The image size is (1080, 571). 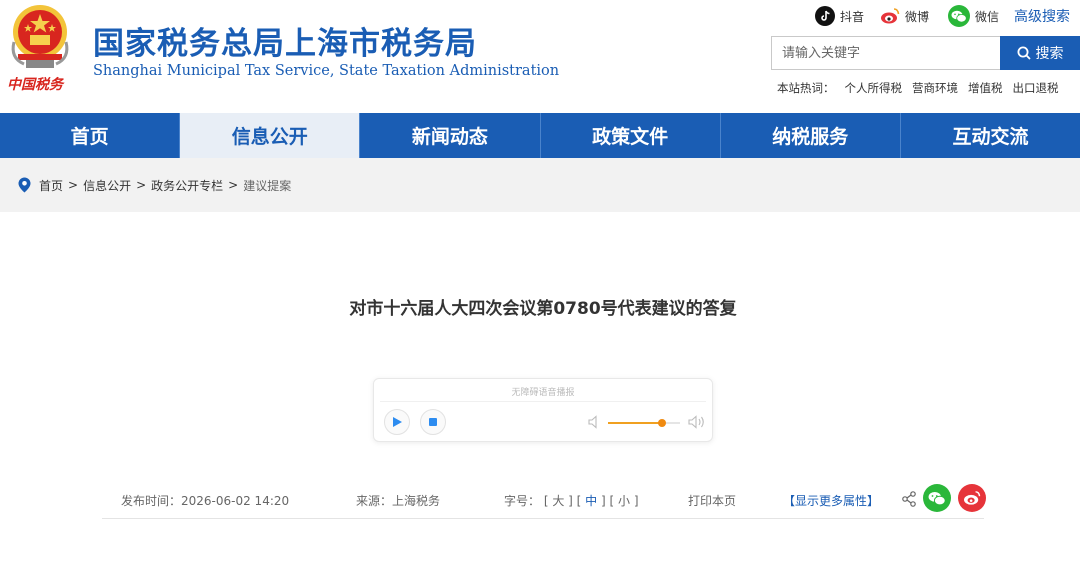 What do you see at coordinates (24, 185) in the screenshot?
I see `location-pin-icon` at bounding box center [24, 185].